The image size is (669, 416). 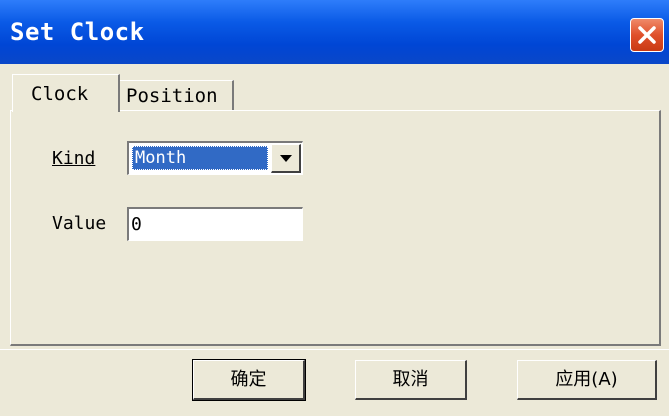 I want to click on close-button, so click(x=647, y=35).